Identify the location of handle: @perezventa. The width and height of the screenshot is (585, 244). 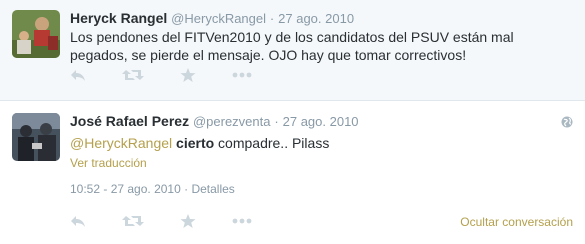
(232, 121).